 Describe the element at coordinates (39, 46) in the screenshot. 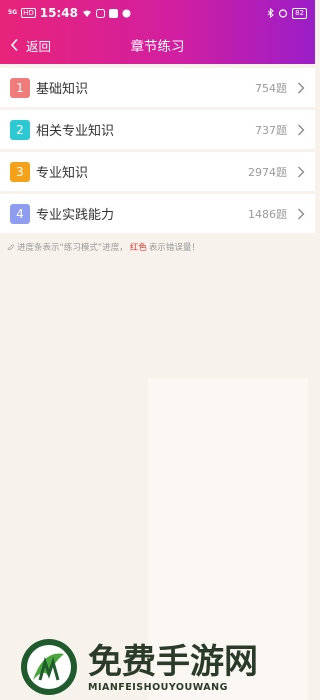

I see `back-label: 返回` at that location.